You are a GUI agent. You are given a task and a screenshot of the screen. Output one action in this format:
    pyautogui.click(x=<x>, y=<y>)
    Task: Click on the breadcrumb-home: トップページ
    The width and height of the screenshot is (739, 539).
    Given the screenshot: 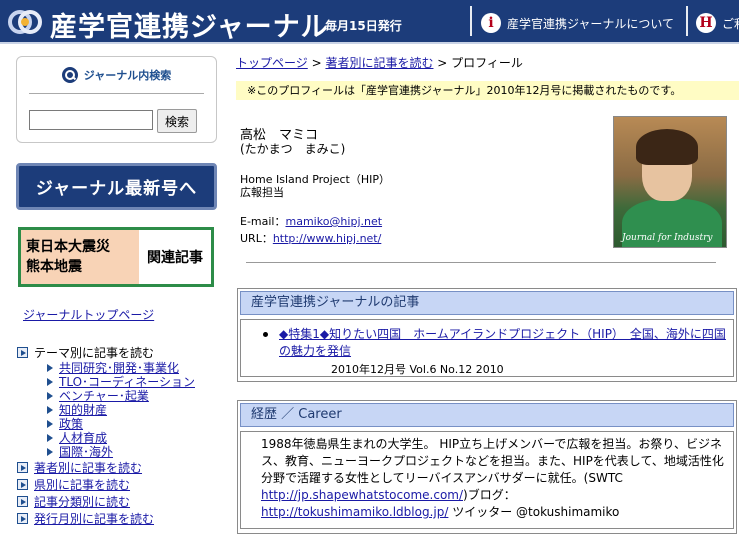 What is the action you would take?
    pyautogui.click(x=272, y=63)
    